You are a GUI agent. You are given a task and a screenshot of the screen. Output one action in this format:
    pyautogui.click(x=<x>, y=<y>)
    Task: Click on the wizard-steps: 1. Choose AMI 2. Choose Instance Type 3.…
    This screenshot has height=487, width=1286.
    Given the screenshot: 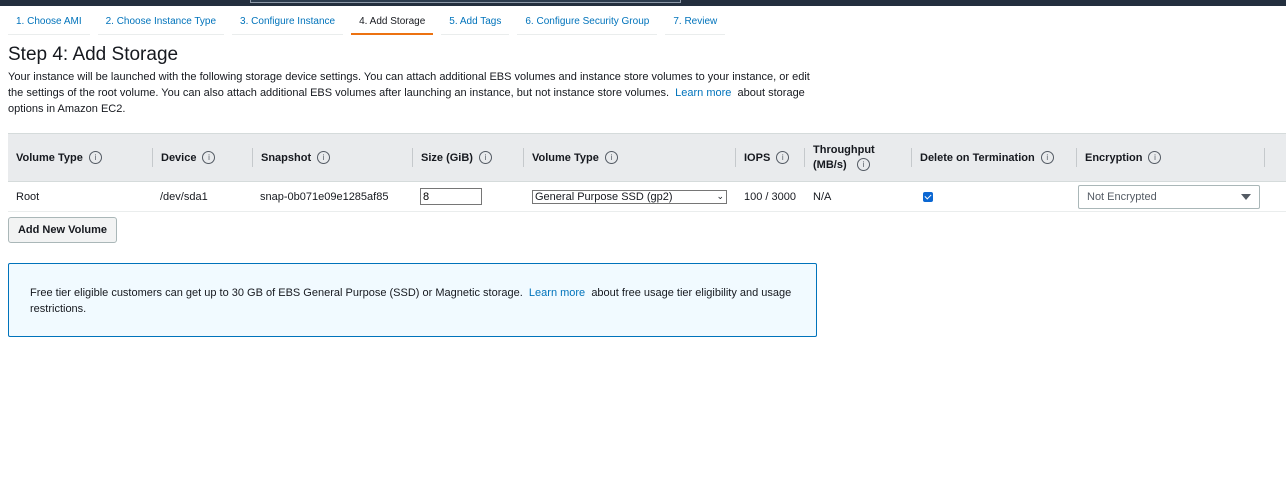 What is the action you would take?
    pyautogui.click(x=370, y=24)
    